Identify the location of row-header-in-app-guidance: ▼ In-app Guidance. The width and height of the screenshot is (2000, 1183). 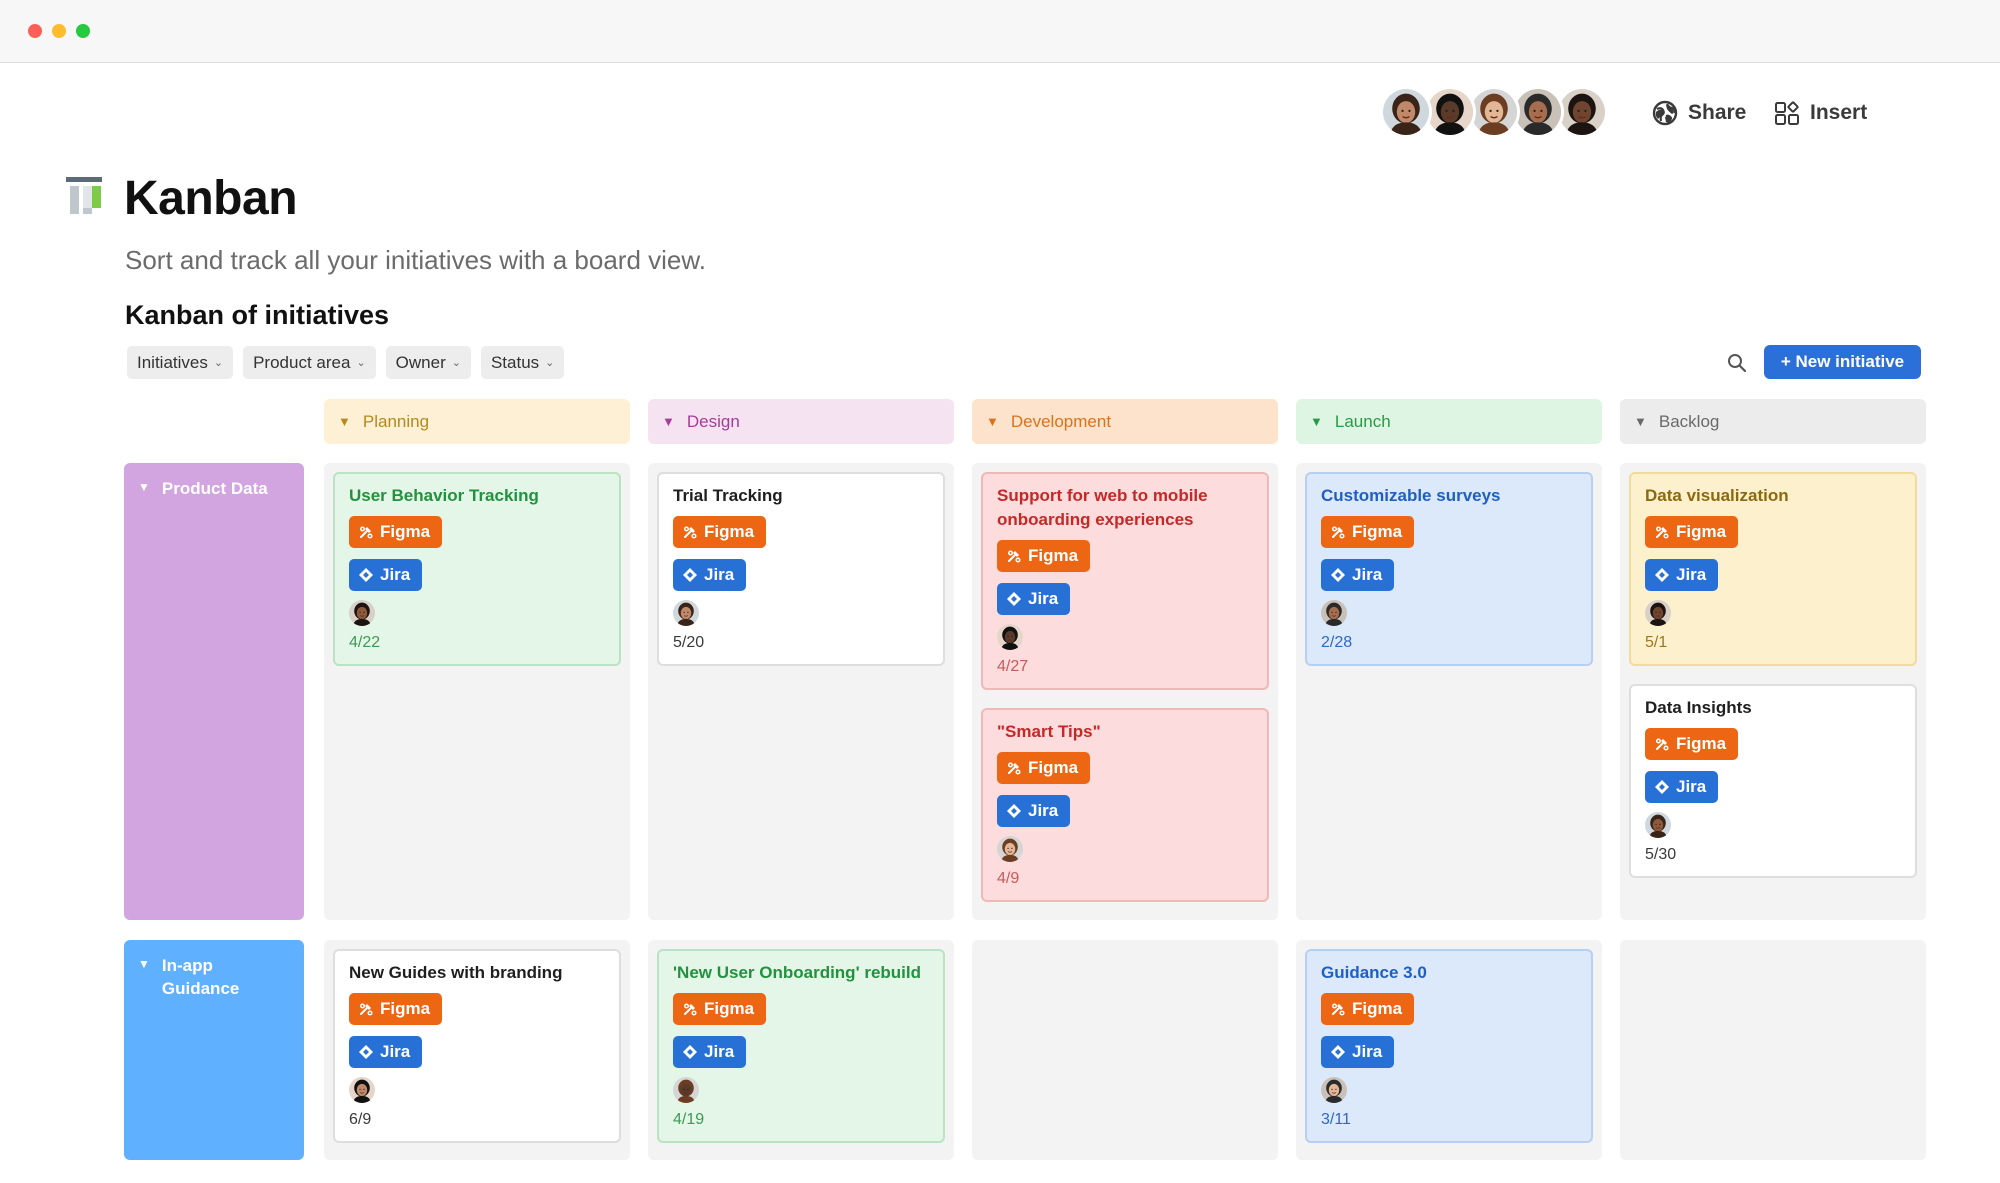
(214, 1050).